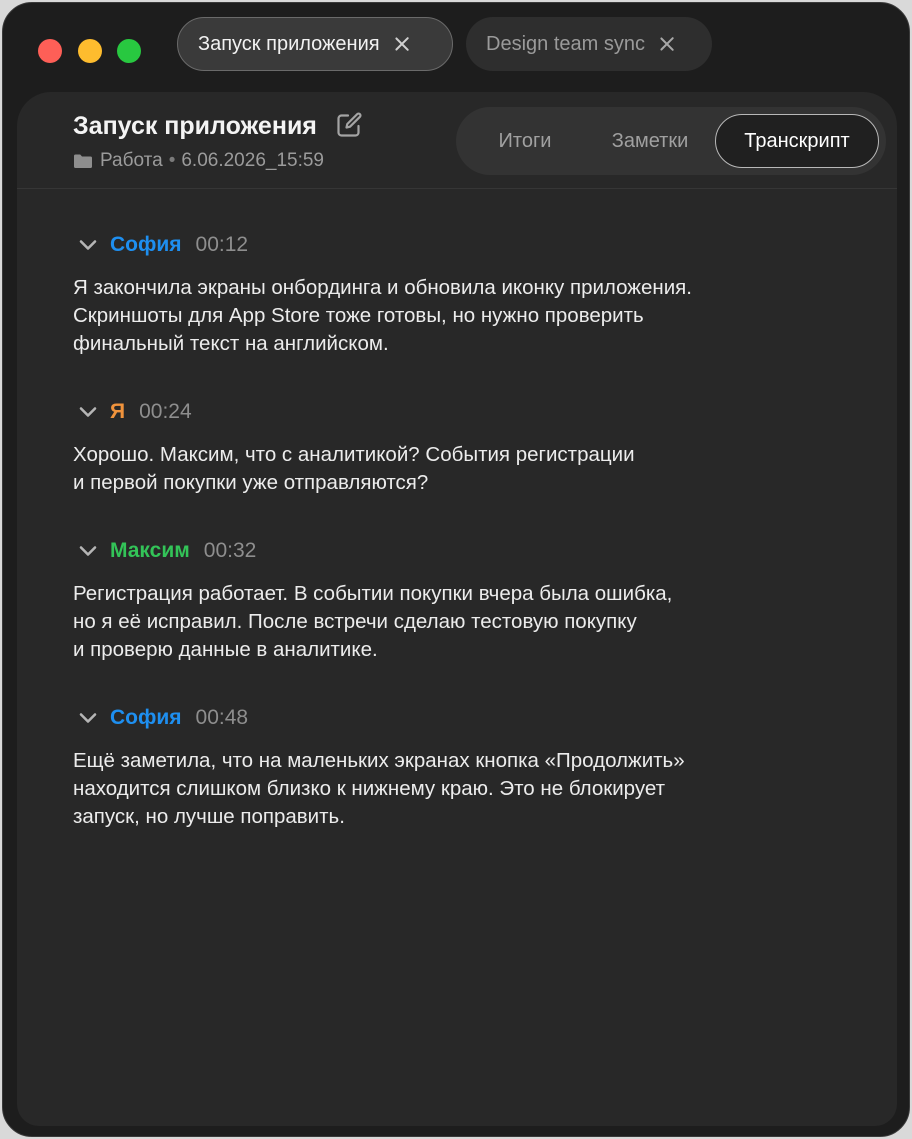 Image resolution: width=912 pixels, height=1139 pixels. What do you see at coordinates (165, 412) in the screenshot?
I see `timestamp: 00:24` at bounding box center [165, 412].